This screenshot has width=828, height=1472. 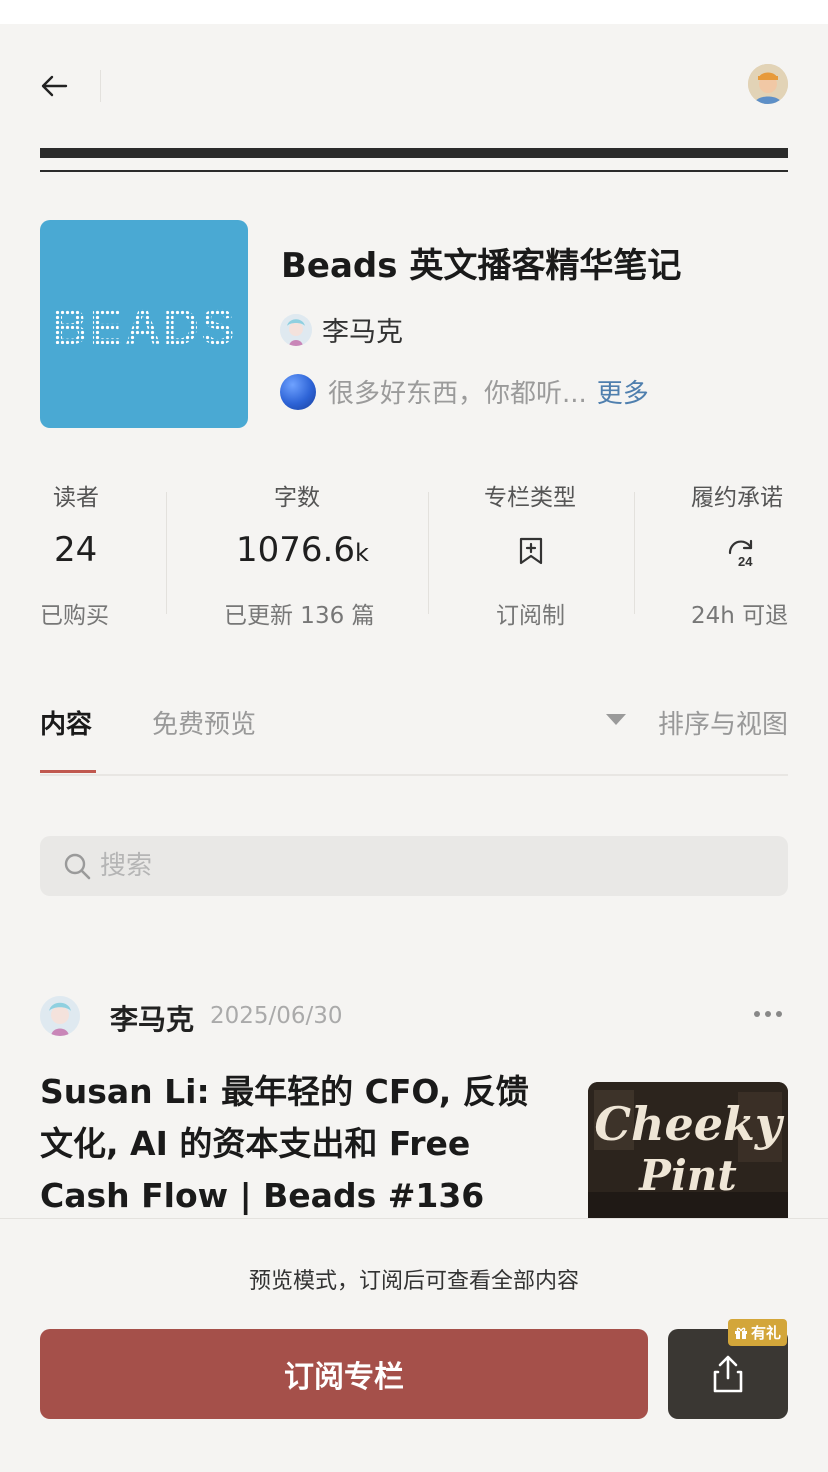 I want to click on stat-readers: 读者 24 已购买, so click(x=80, y=553).